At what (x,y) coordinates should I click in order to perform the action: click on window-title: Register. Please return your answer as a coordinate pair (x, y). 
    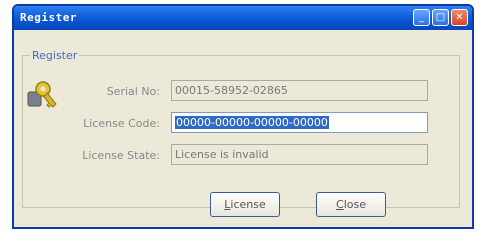
    Looking at the image, I should click on (48, 17).